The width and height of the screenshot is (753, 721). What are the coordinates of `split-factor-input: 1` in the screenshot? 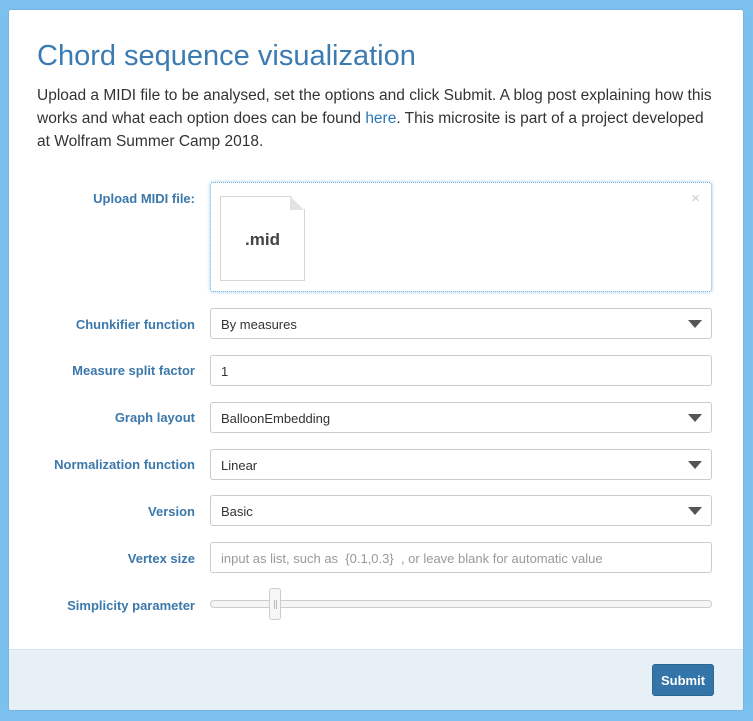 It's located at (461, 370).